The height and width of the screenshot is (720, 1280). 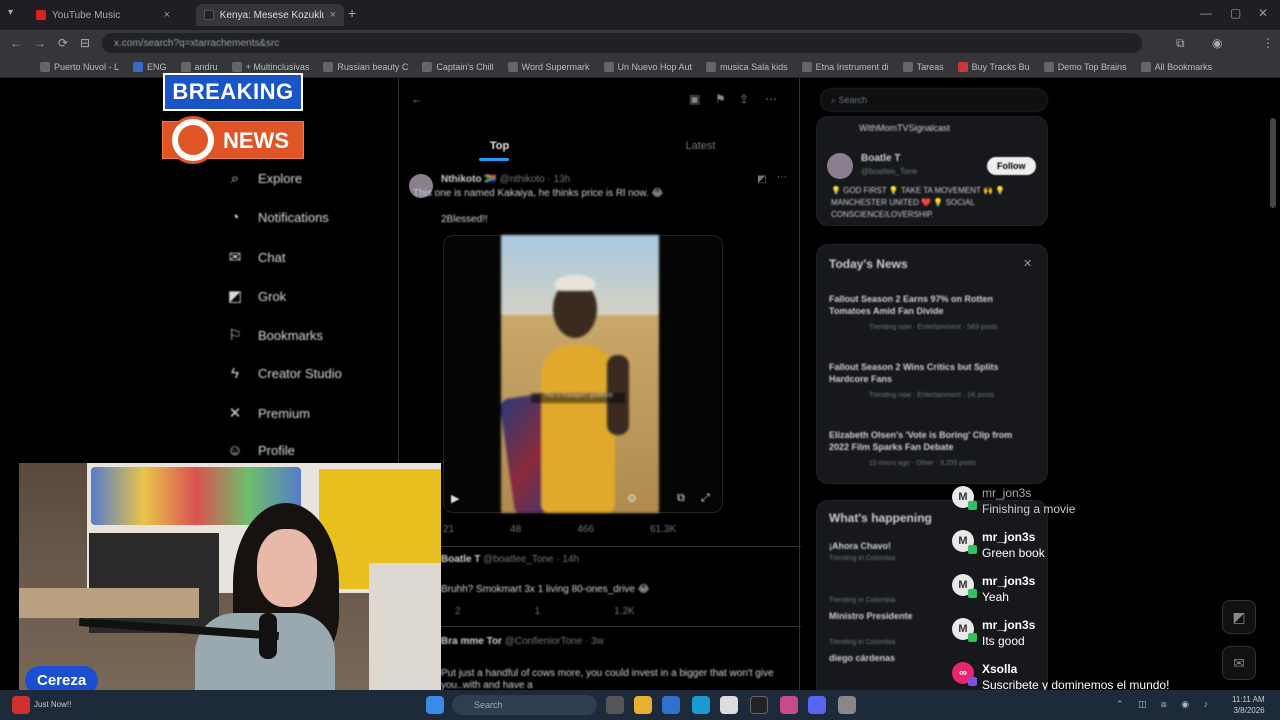 I want to click on tab-latest: Latest, so click(x=700, y=149).